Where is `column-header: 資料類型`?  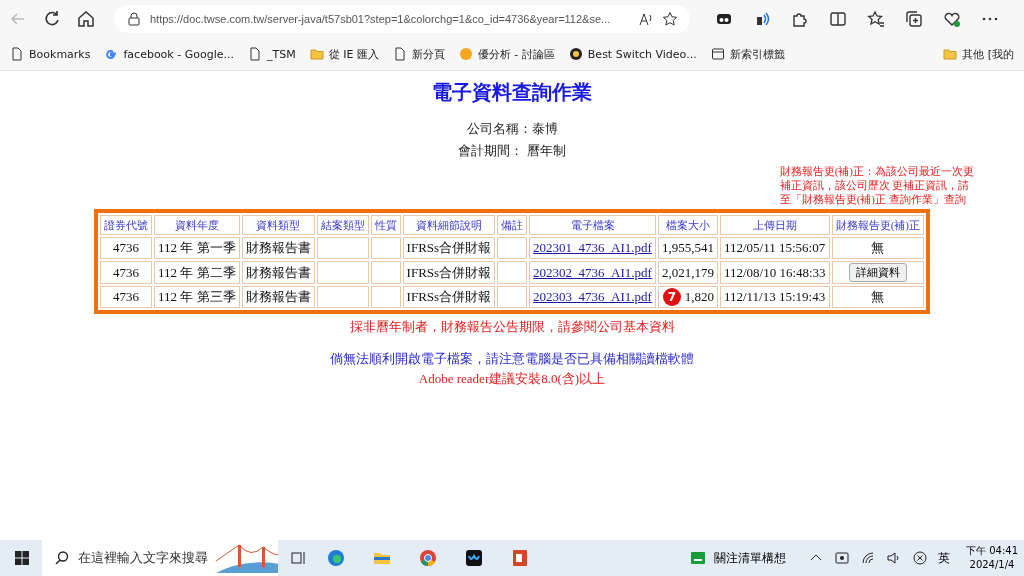 column-header: 資料類型 is located at coordinates (278, 225).